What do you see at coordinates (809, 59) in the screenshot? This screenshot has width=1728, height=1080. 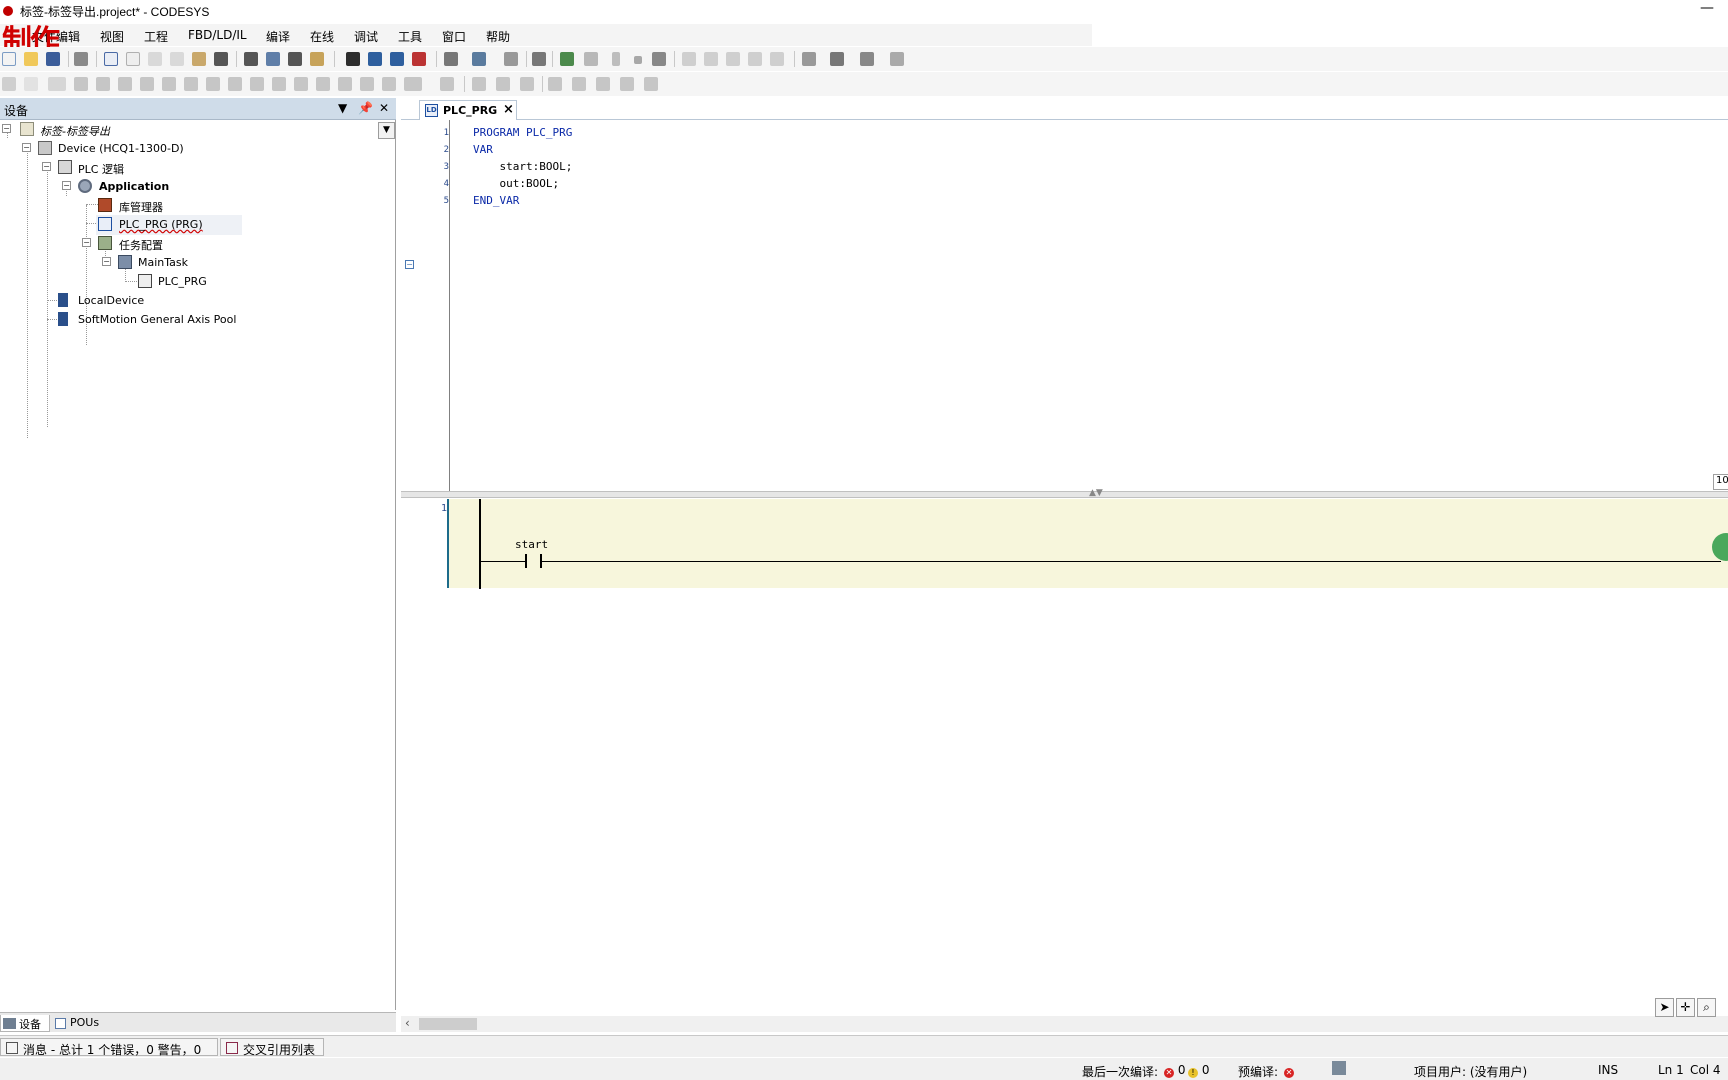 I see `write-values-icon` at bounding box center [809, 59].